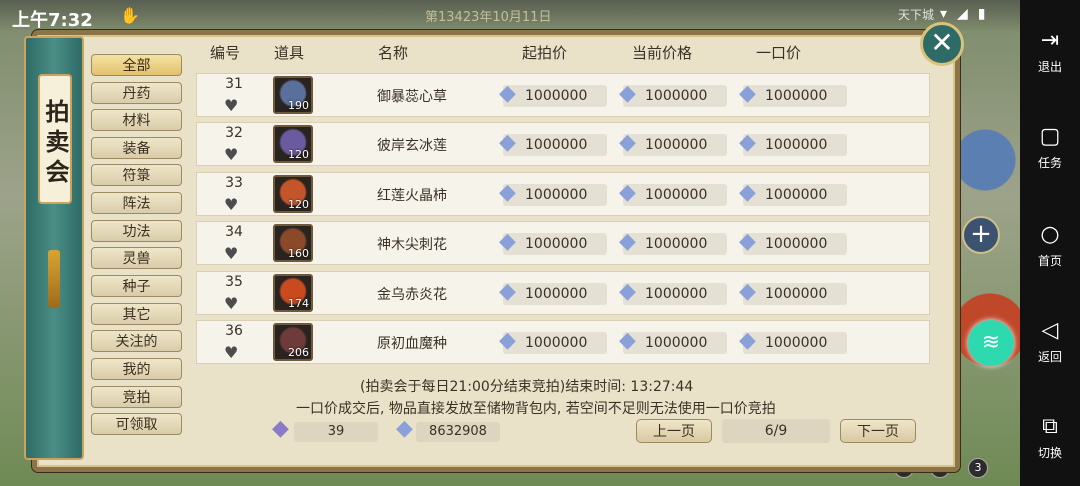 This screenshot has height=486, width=1080. Describe the element at coordinates (1050, 234) in the screenshot. I see `home-icon: ○` at that location.